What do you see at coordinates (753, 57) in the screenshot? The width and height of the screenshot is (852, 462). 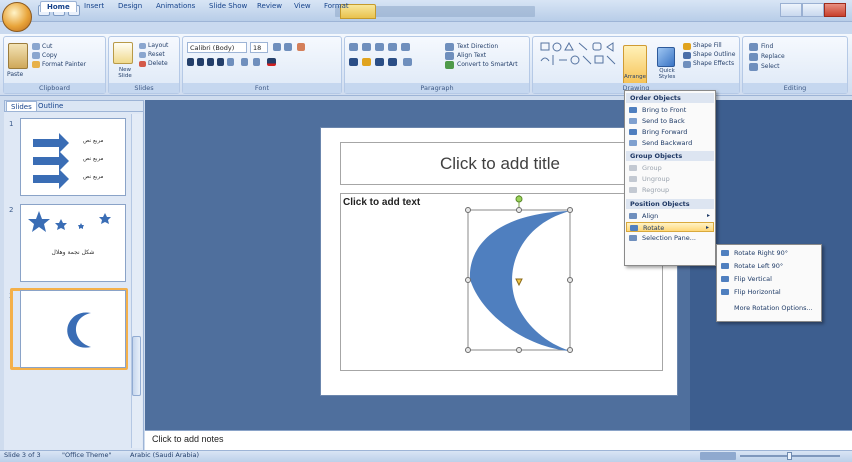 I see `replace-icon` at bounding box center [753, 57].